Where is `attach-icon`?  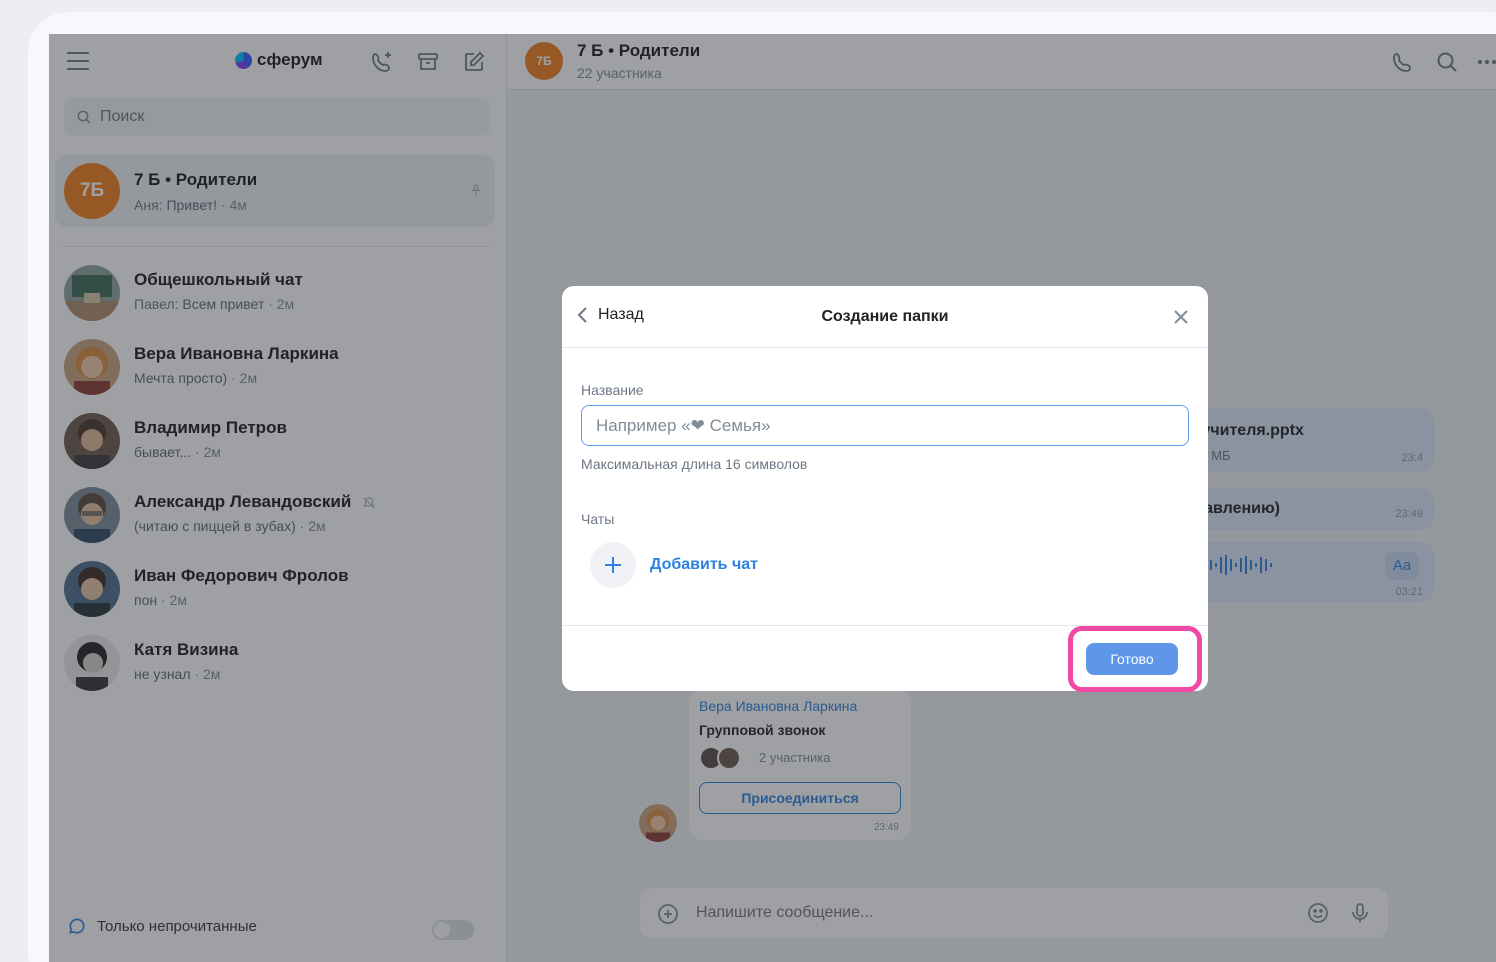
attach-icon is located at coordinates (668, 914).